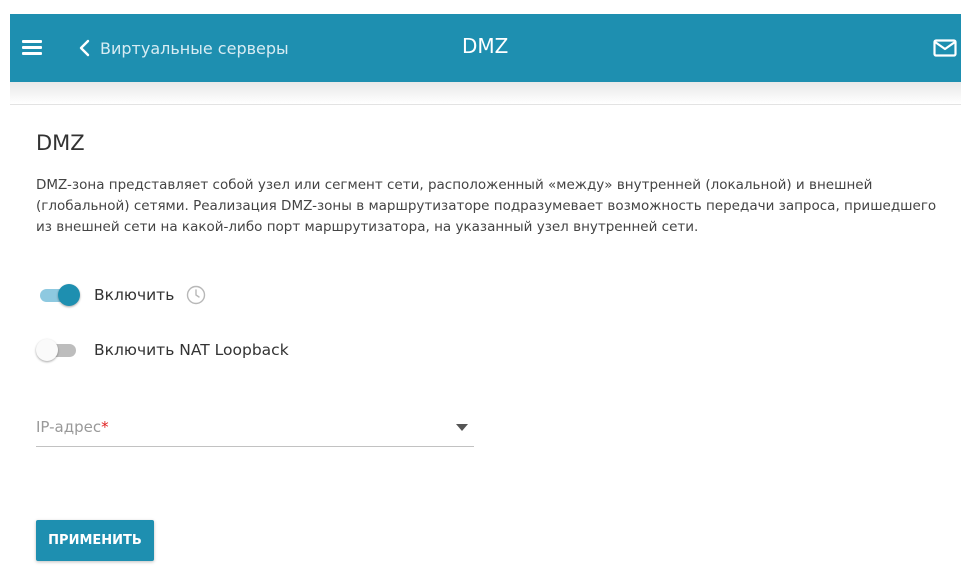  What do you see at coordinates (945, 48) in the screenshot?
I see `mail-icon` at bounding box center [945, 48].